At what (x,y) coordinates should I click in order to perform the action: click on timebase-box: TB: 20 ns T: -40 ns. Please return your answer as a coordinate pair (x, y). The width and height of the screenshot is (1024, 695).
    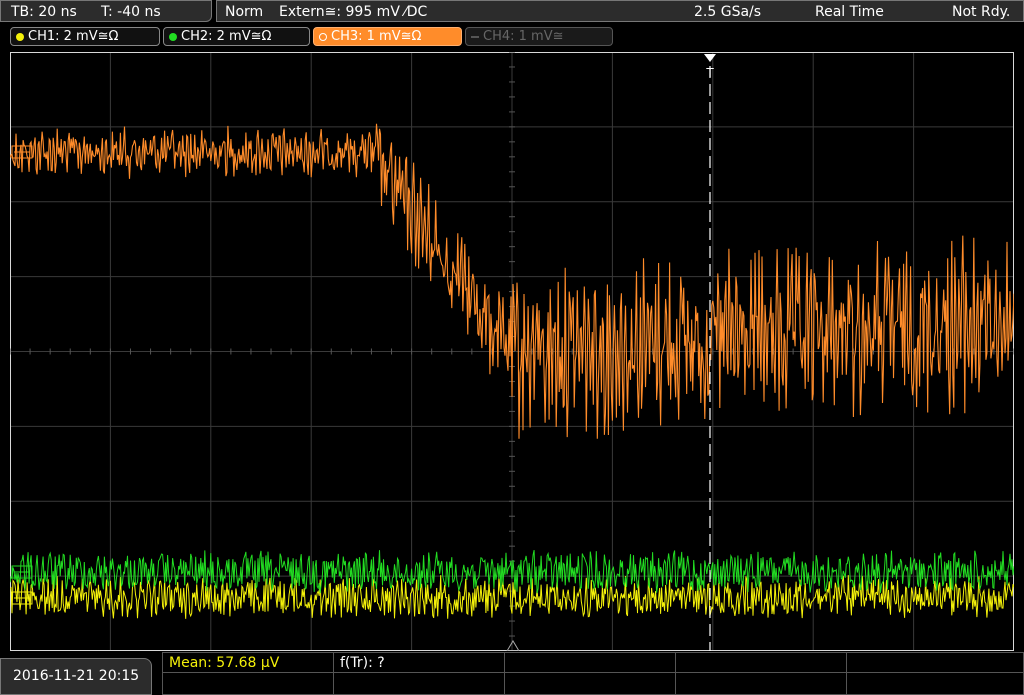
    Looking at the image, I should click on (106, 11).